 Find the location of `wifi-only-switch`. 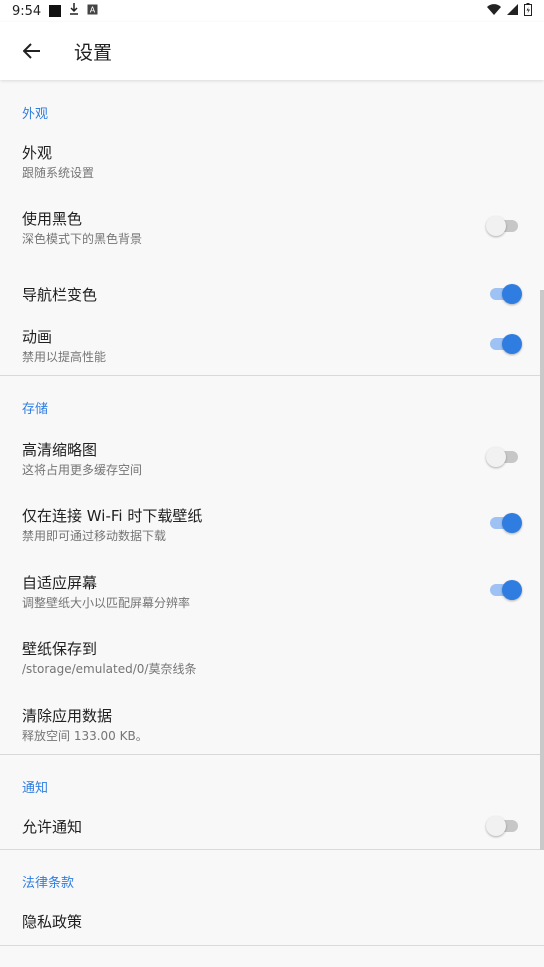

wifi-only-switch is located at coordinates (506, 523).